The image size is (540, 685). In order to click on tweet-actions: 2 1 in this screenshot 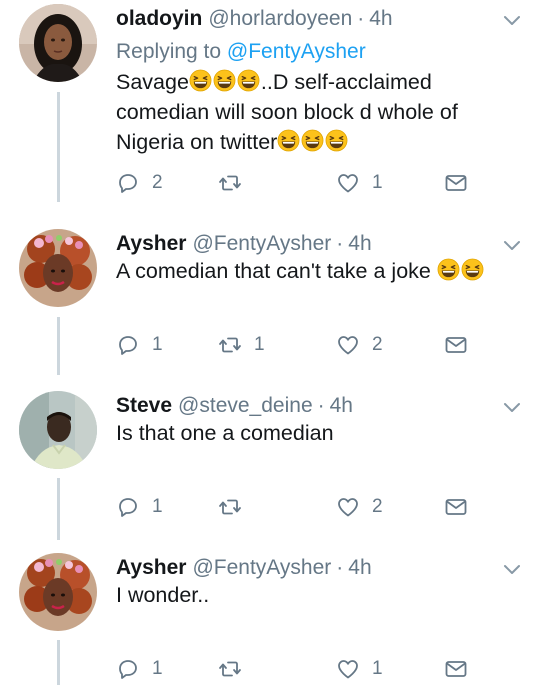, I will do `click(296, 183)`.